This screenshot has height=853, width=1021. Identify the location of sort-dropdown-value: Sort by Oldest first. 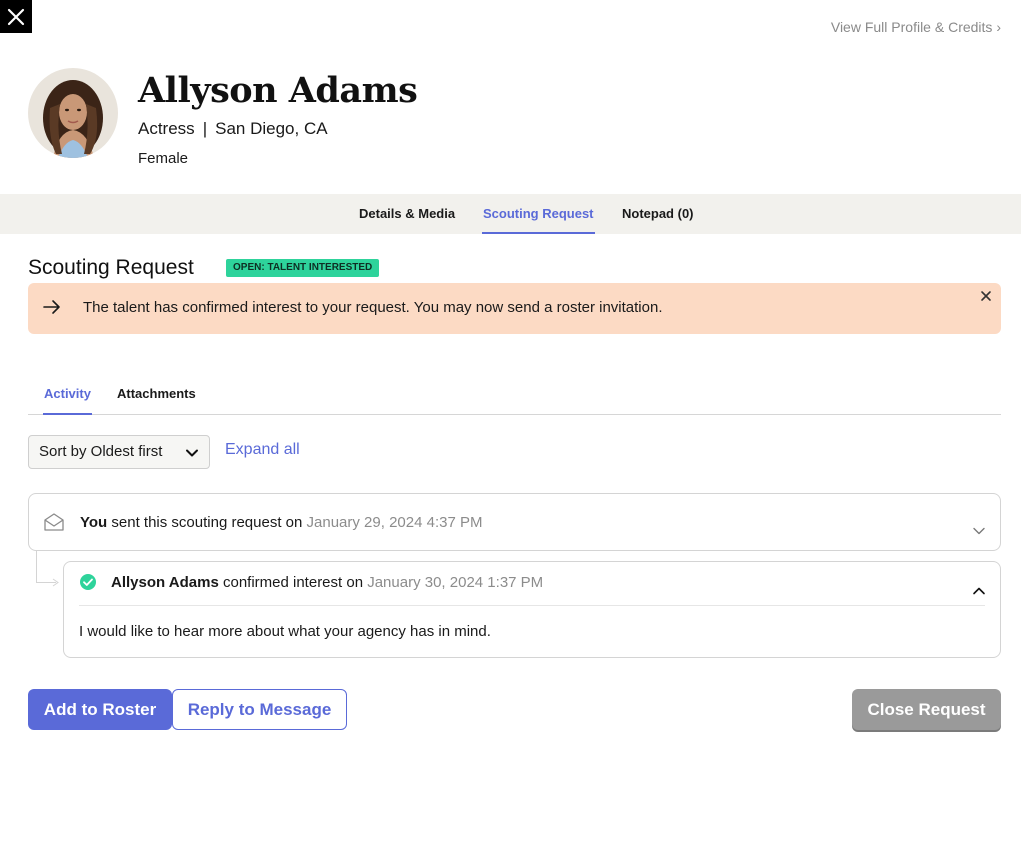
(101, 451).